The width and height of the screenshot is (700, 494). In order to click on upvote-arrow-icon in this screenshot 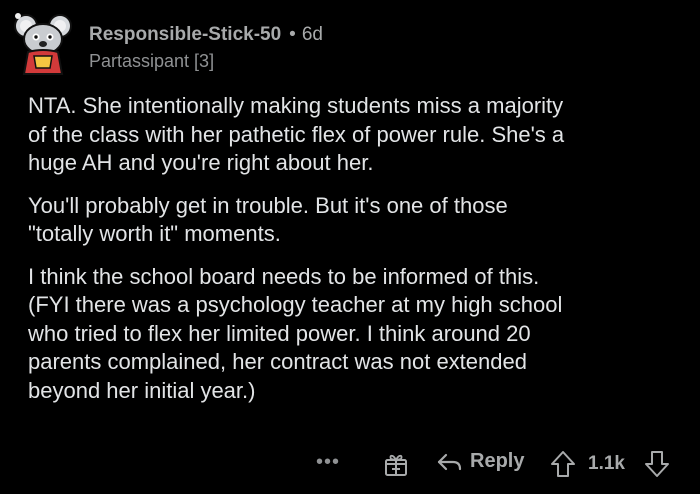, I will do `click(563, 464)`.